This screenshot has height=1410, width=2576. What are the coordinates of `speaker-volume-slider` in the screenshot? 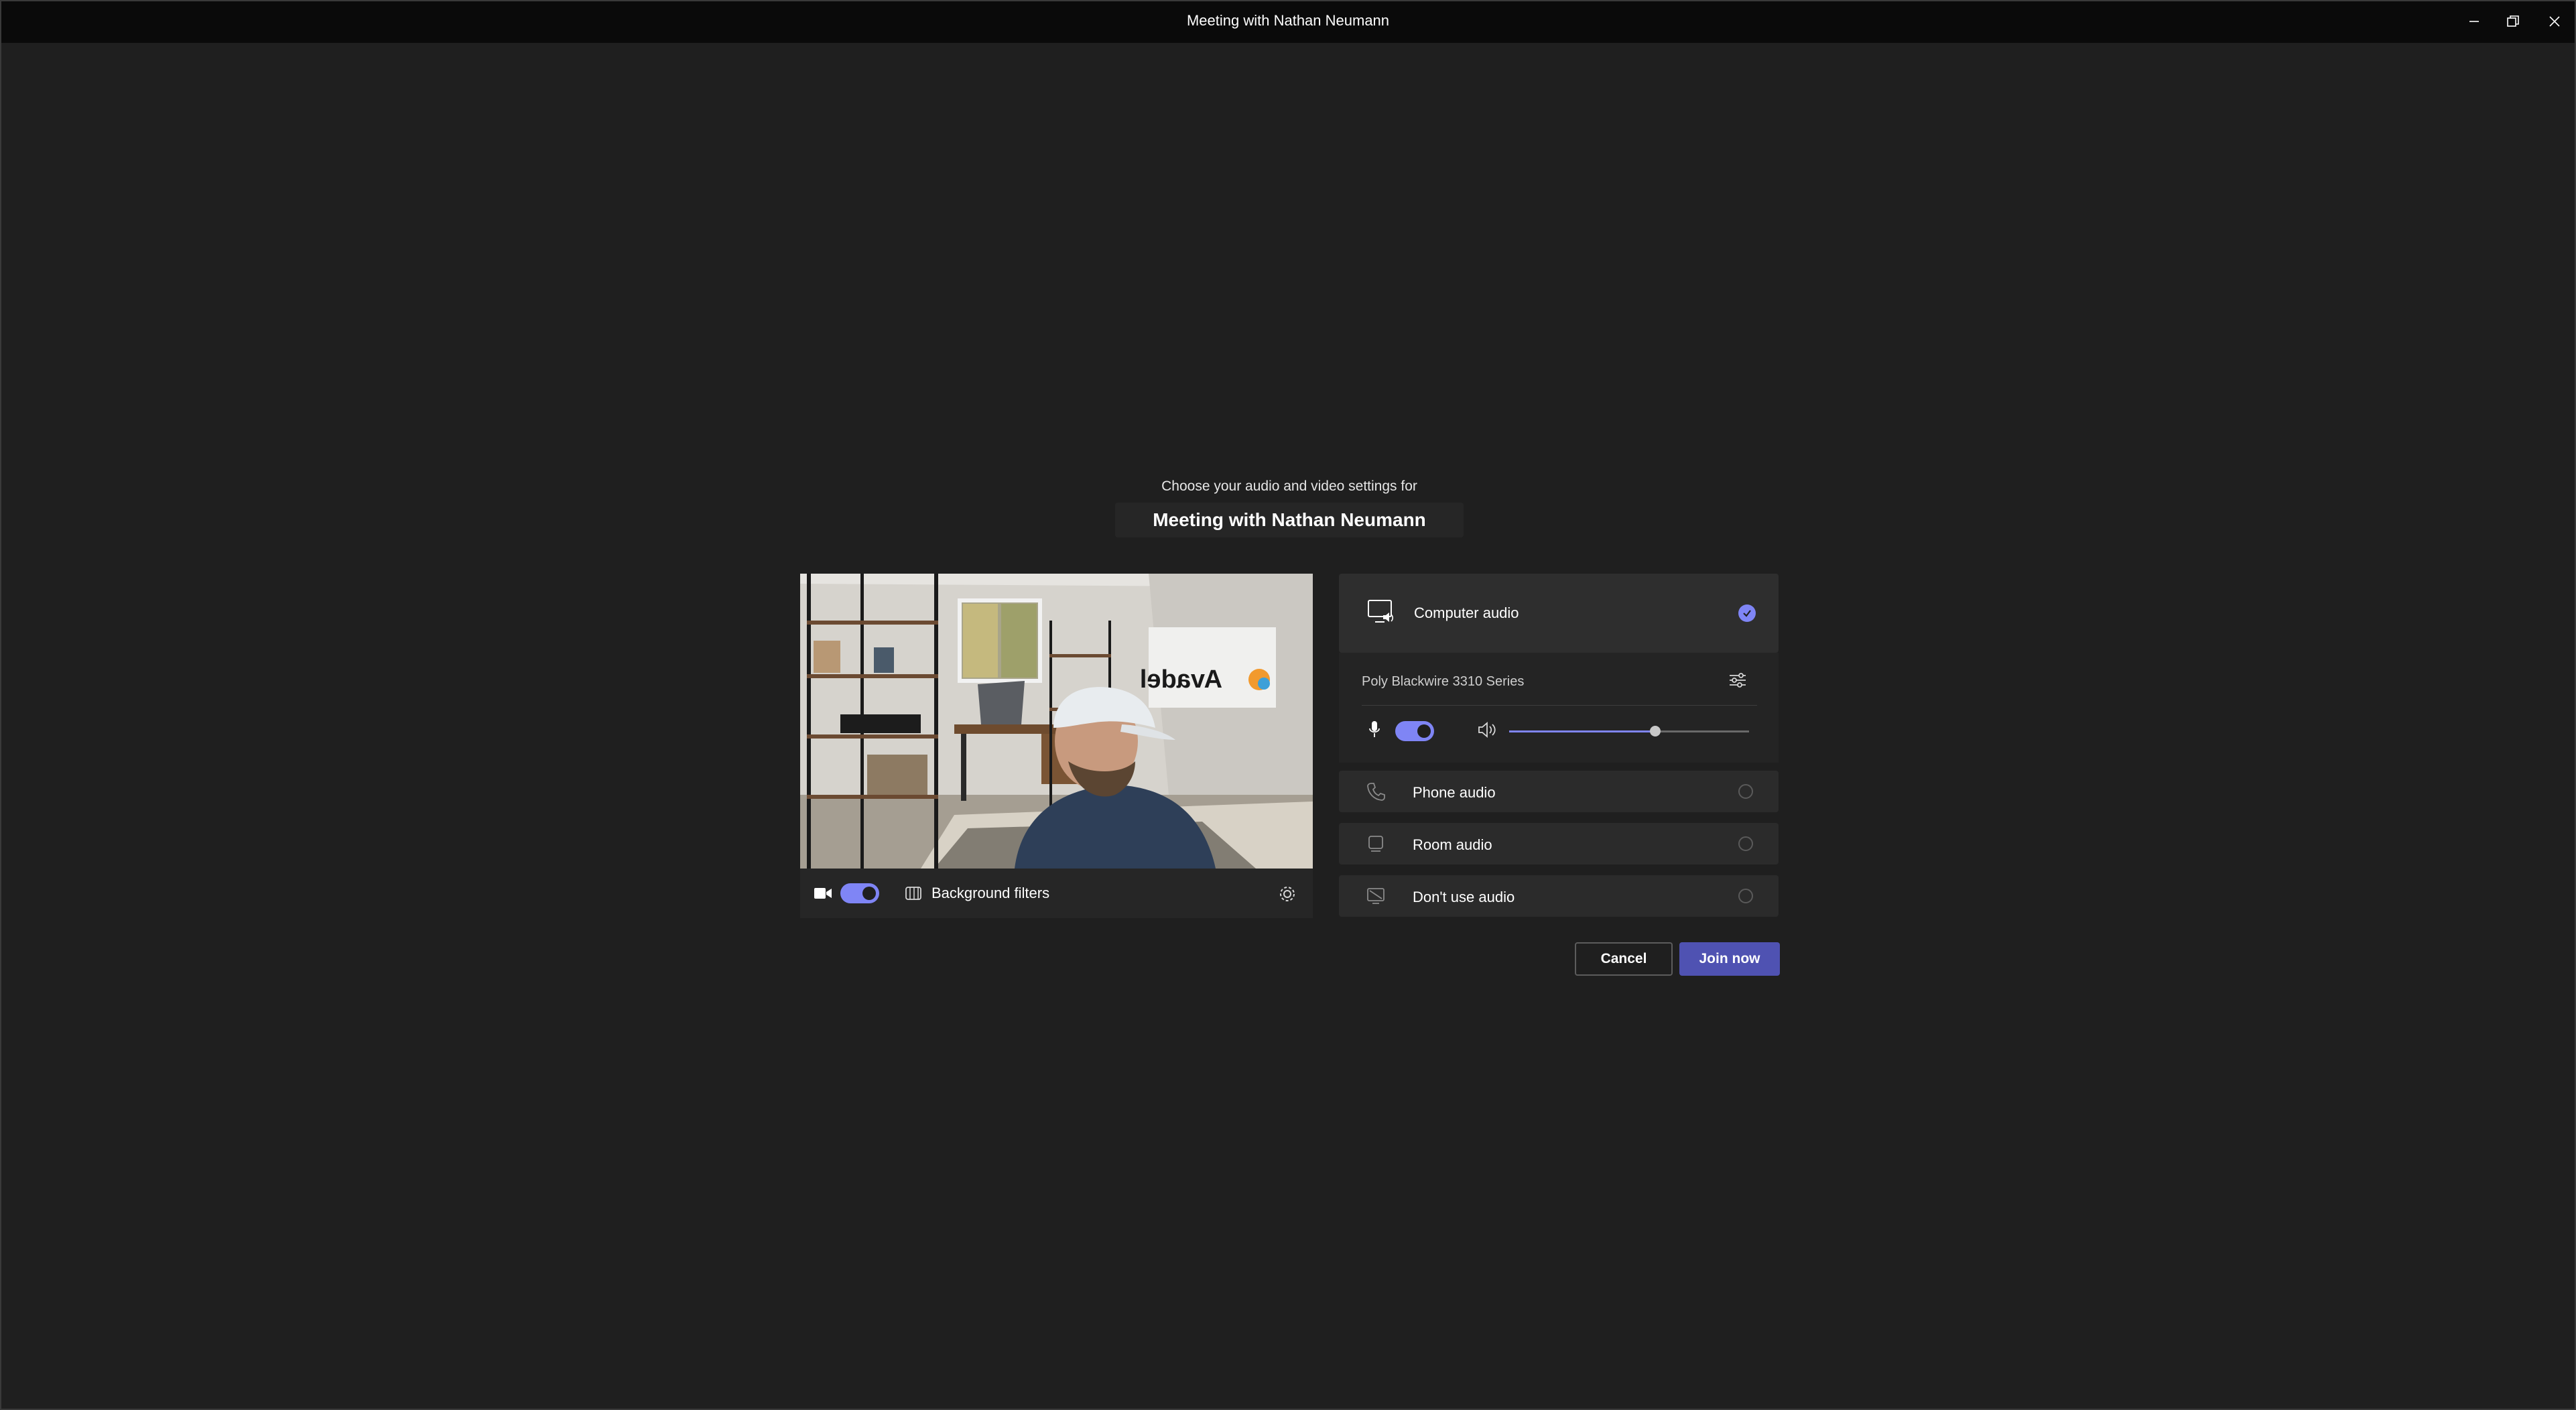 It's located at (1629, 731).